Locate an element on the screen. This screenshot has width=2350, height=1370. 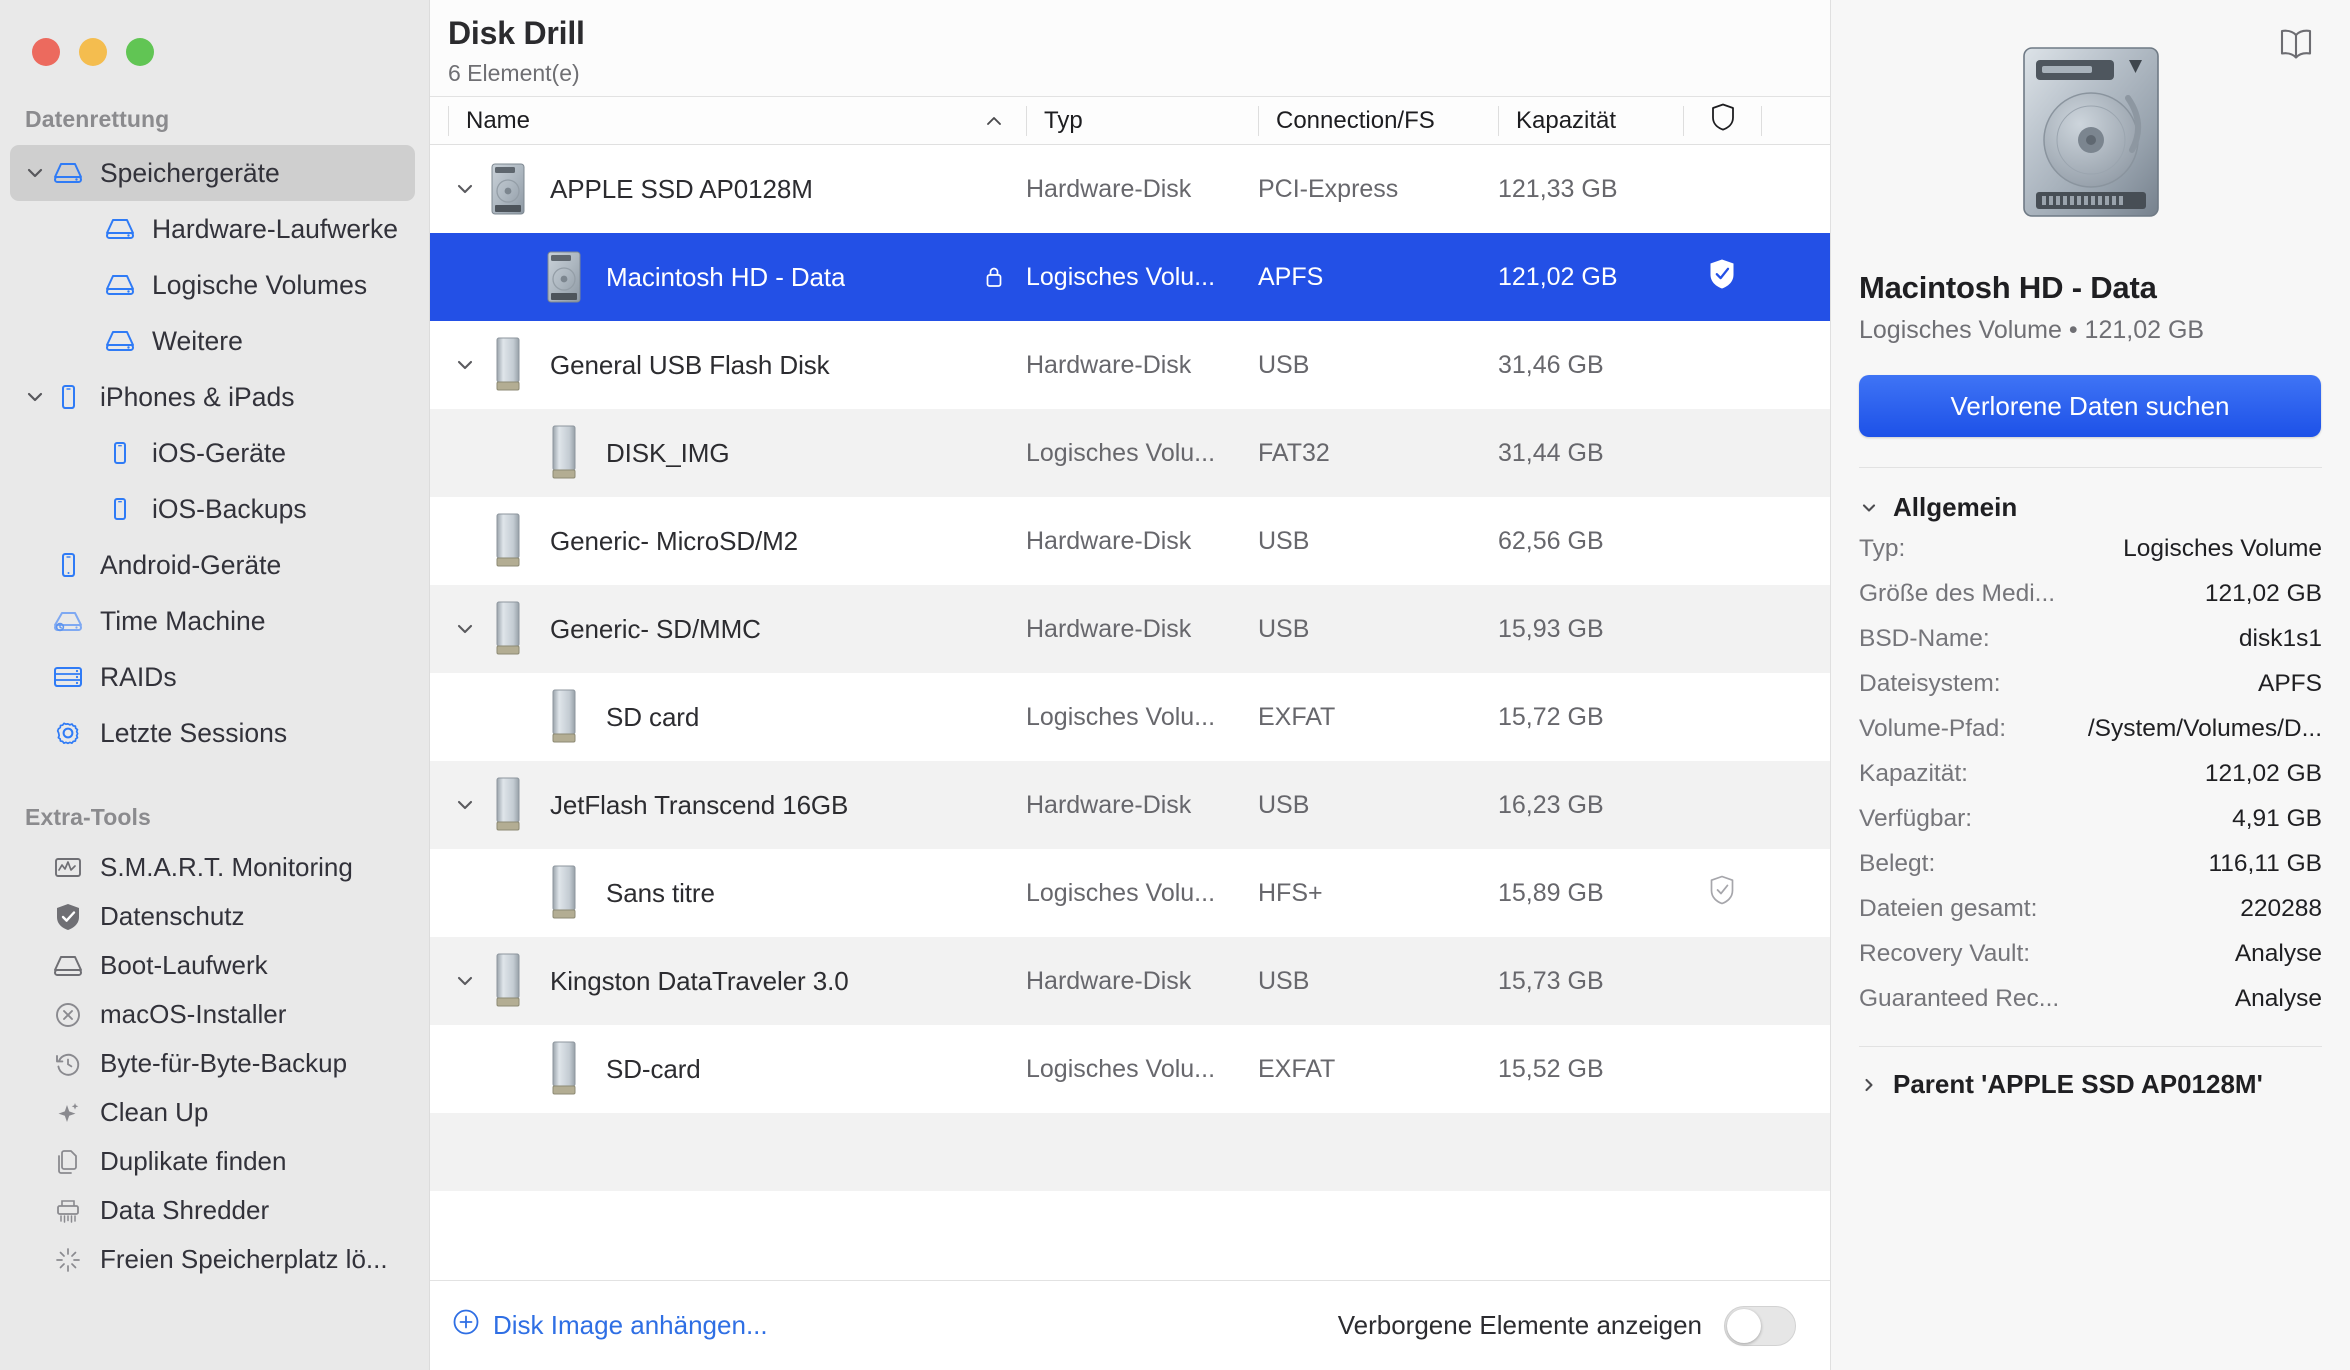
sidebar-item-datenschutz: Datenschutz is located at coordinates (212, 916).